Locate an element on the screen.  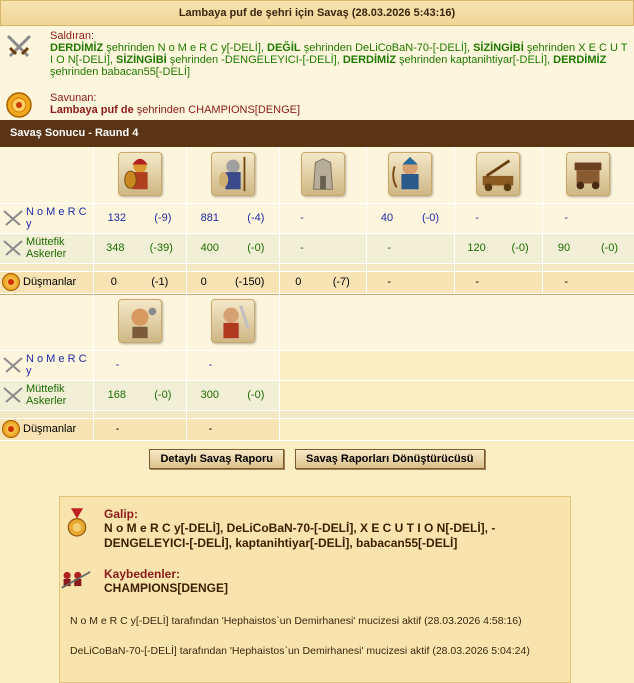
row-label-muttefik: Müttefik Askerler is located at coordinates (47, 395).